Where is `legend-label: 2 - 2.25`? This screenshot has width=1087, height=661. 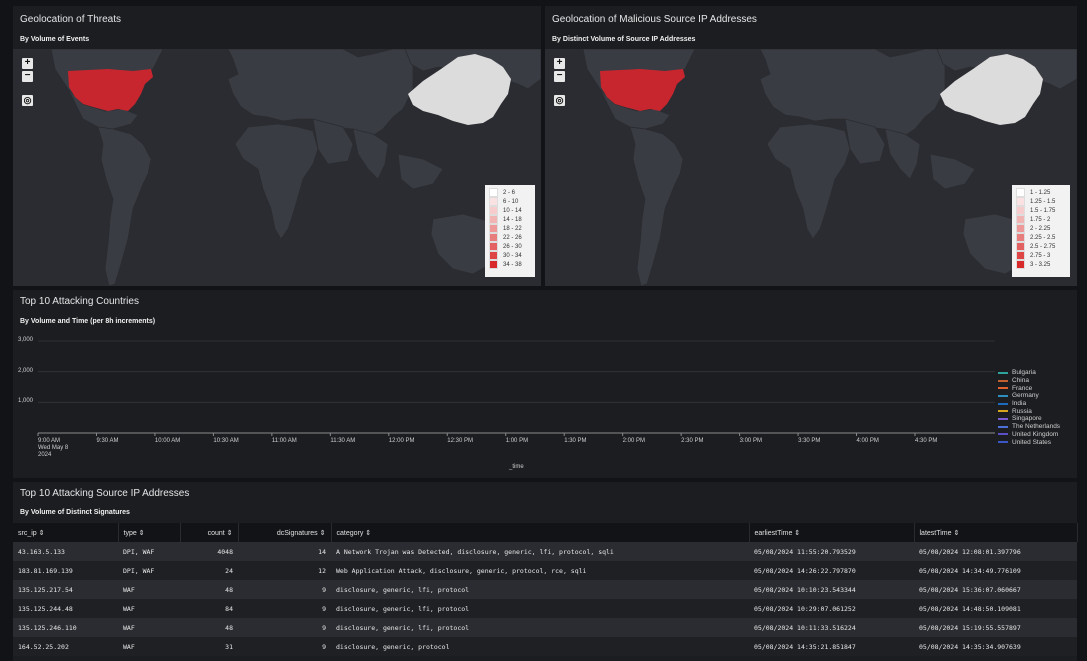 legend-label: 2 - 2.25 is located at coordinates (1040, 228).